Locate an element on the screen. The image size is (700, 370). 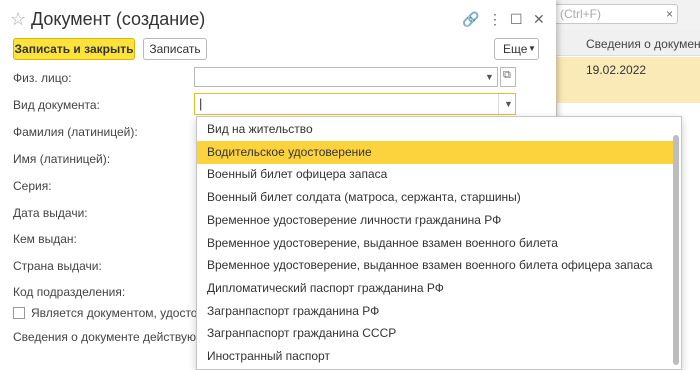
person-label: Физ. лицо: is located at coordinates (42, 78).